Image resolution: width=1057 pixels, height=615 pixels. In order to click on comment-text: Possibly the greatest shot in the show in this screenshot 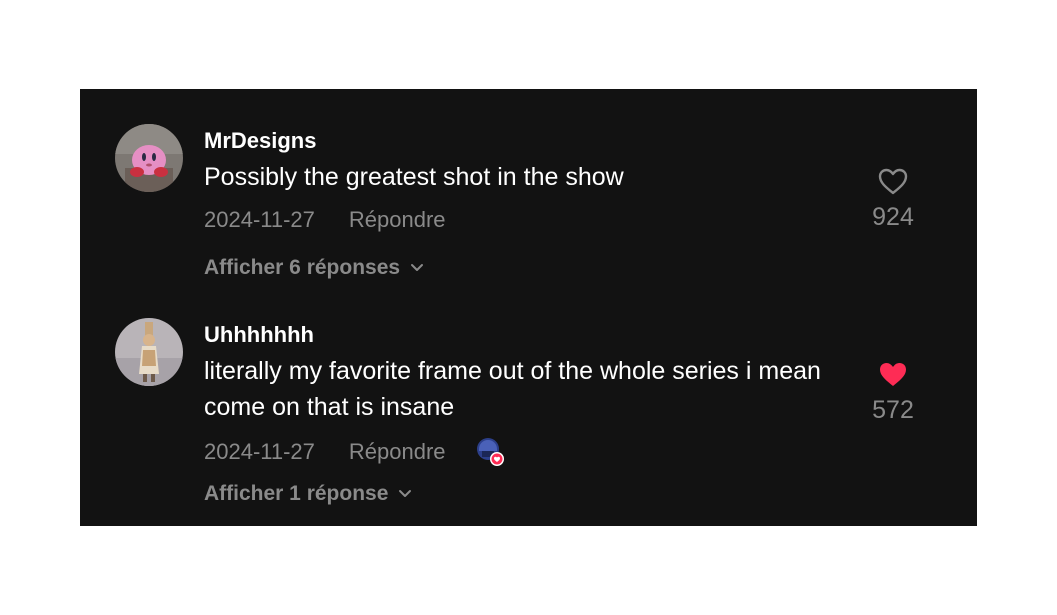, I will do `click(414, 177)`.